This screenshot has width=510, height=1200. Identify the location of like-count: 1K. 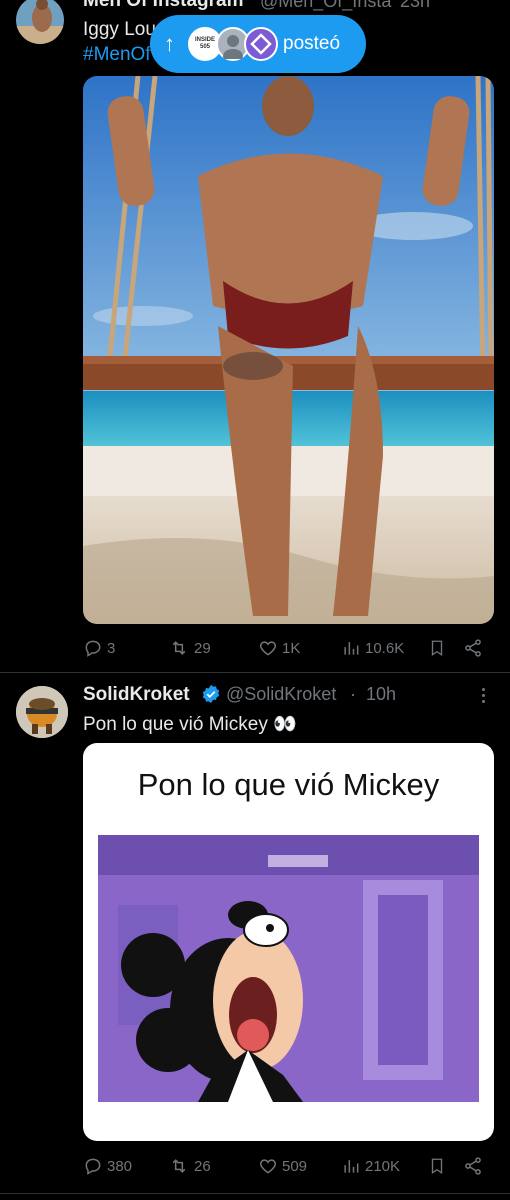
(291, 648).